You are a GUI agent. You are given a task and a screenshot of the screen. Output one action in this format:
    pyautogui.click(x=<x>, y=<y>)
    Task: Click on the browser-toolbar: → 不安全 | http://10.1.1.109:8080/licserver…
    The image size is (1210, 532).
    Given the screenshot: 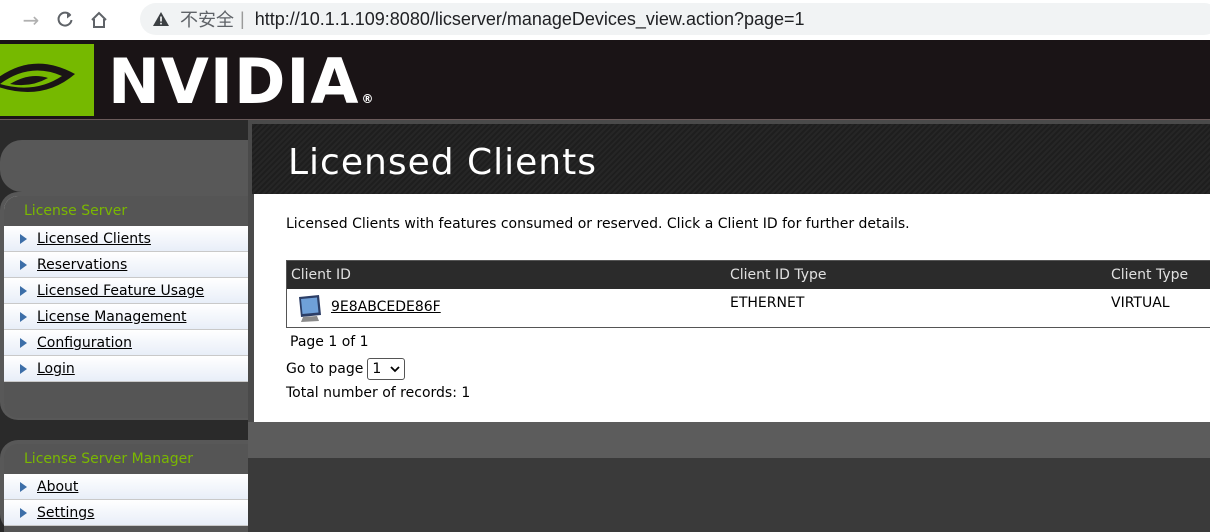 What is the action you would take?
    pyautogui.click(x=605, y=20)
    